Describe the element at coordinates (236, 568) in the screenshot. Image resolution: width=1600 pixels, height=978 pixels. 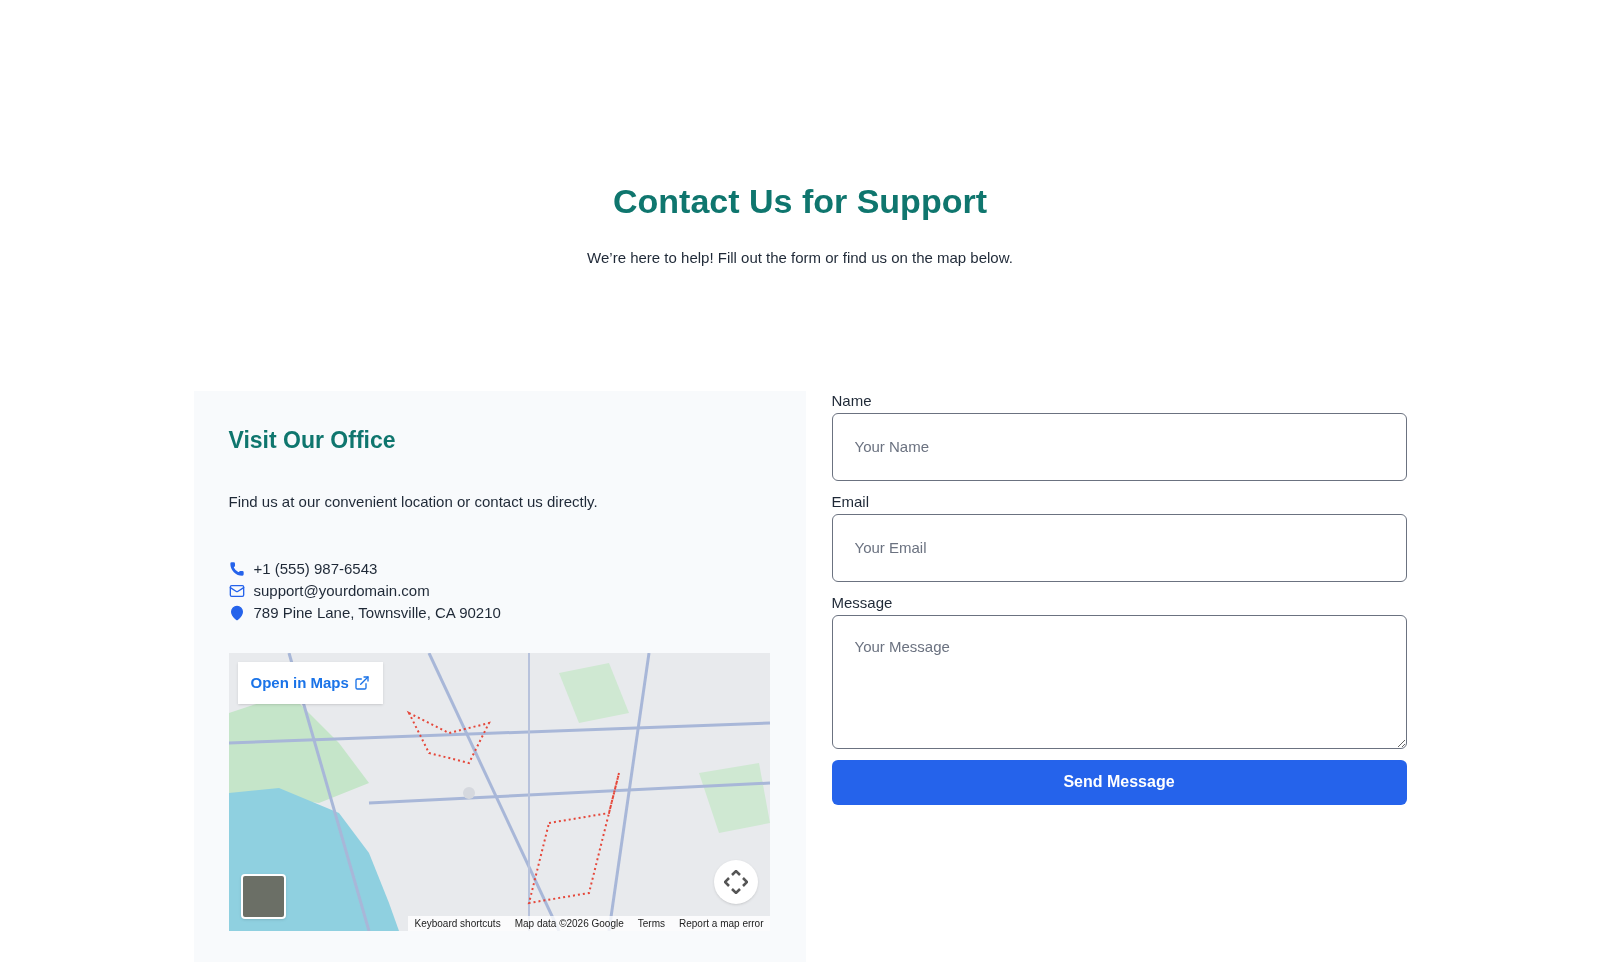
I see `phone-icon` at that location.